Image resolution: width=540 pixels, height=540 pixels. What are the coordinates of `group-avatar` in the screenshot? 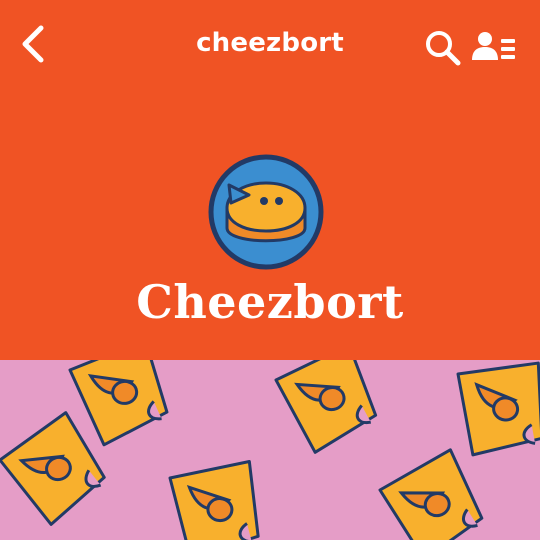 It's located at (266, 212).